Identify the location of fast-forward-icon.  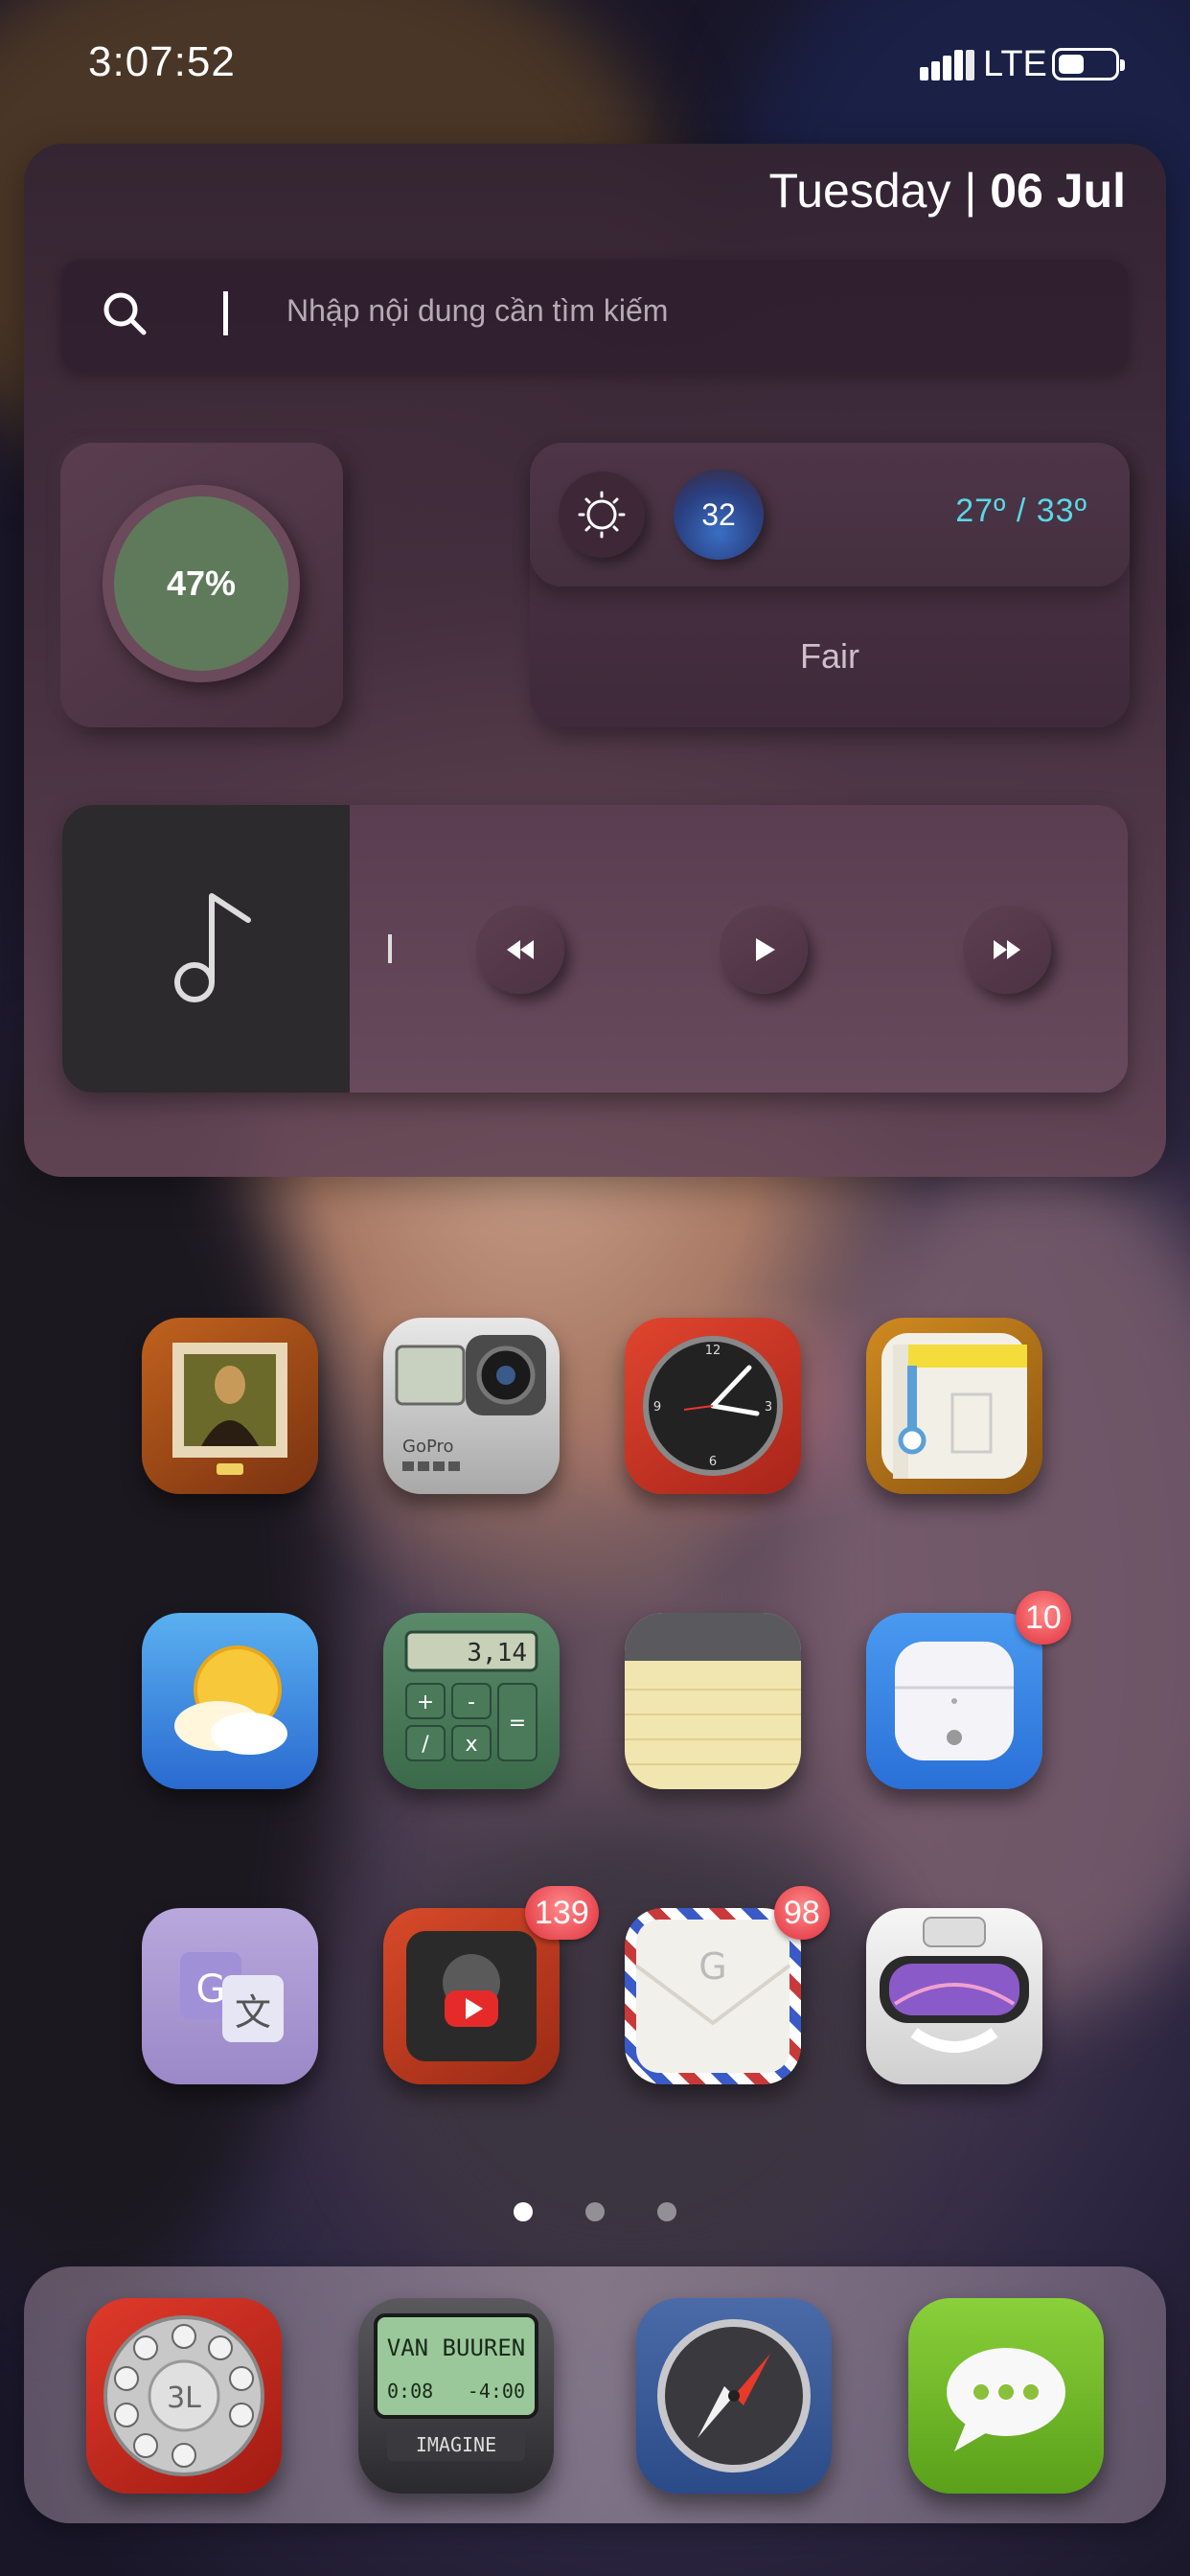
(1007, 949).